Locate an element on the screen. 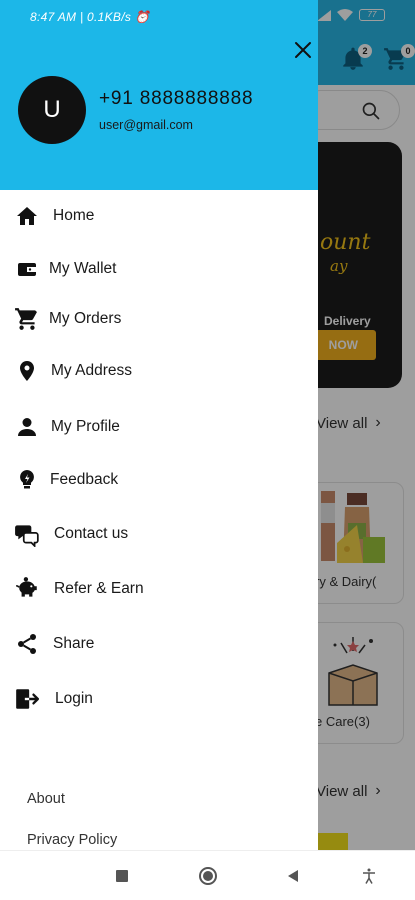 The height and width of the screenshot is (900, 415). system-nav-bar is located at coordinates (207, 875).